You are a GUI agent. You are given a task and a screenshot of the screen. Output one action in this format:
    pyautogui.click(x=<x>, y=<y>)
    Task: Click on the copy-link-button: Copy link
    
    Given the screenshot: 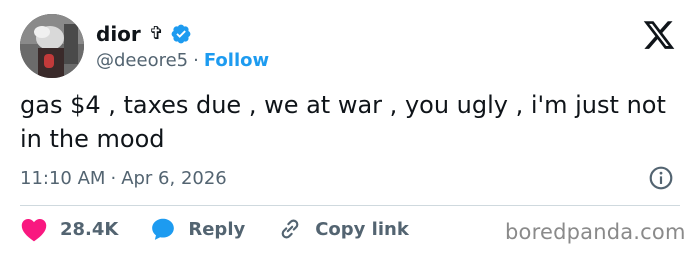 What is the action you would take?
    pyautogui.click(x=343, y=229)
    